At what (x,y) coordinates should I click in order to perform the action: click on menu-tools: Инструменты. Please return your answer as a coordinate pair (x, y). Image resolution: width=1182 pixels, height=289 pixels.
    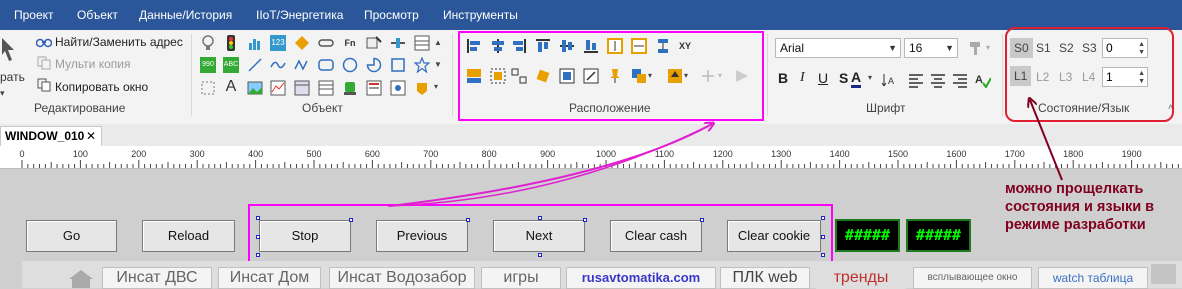
    Looking at the image, I should click on (480, 15).